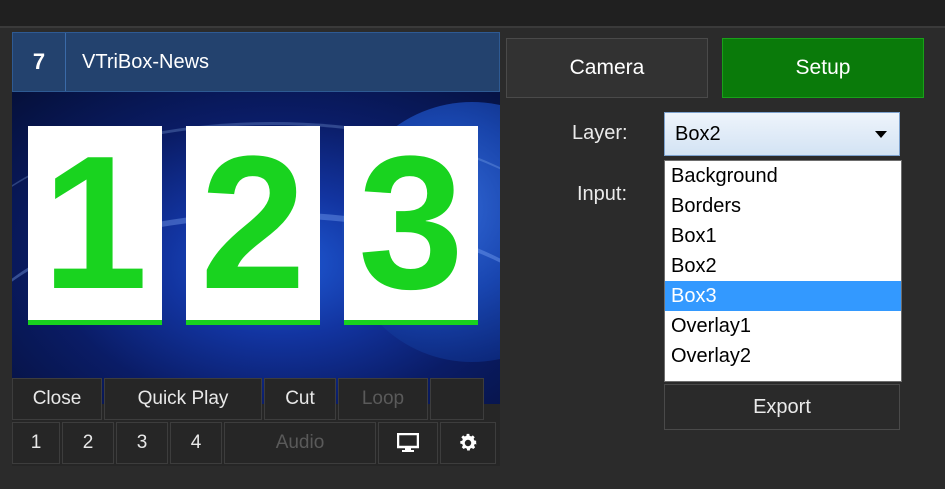 The width and height of the screenshot is (945, 489). What do you see at coordinates (783, 296) in the screenshot?
I see `layer-option-box3: Box3` at bounding box center [783, 296].